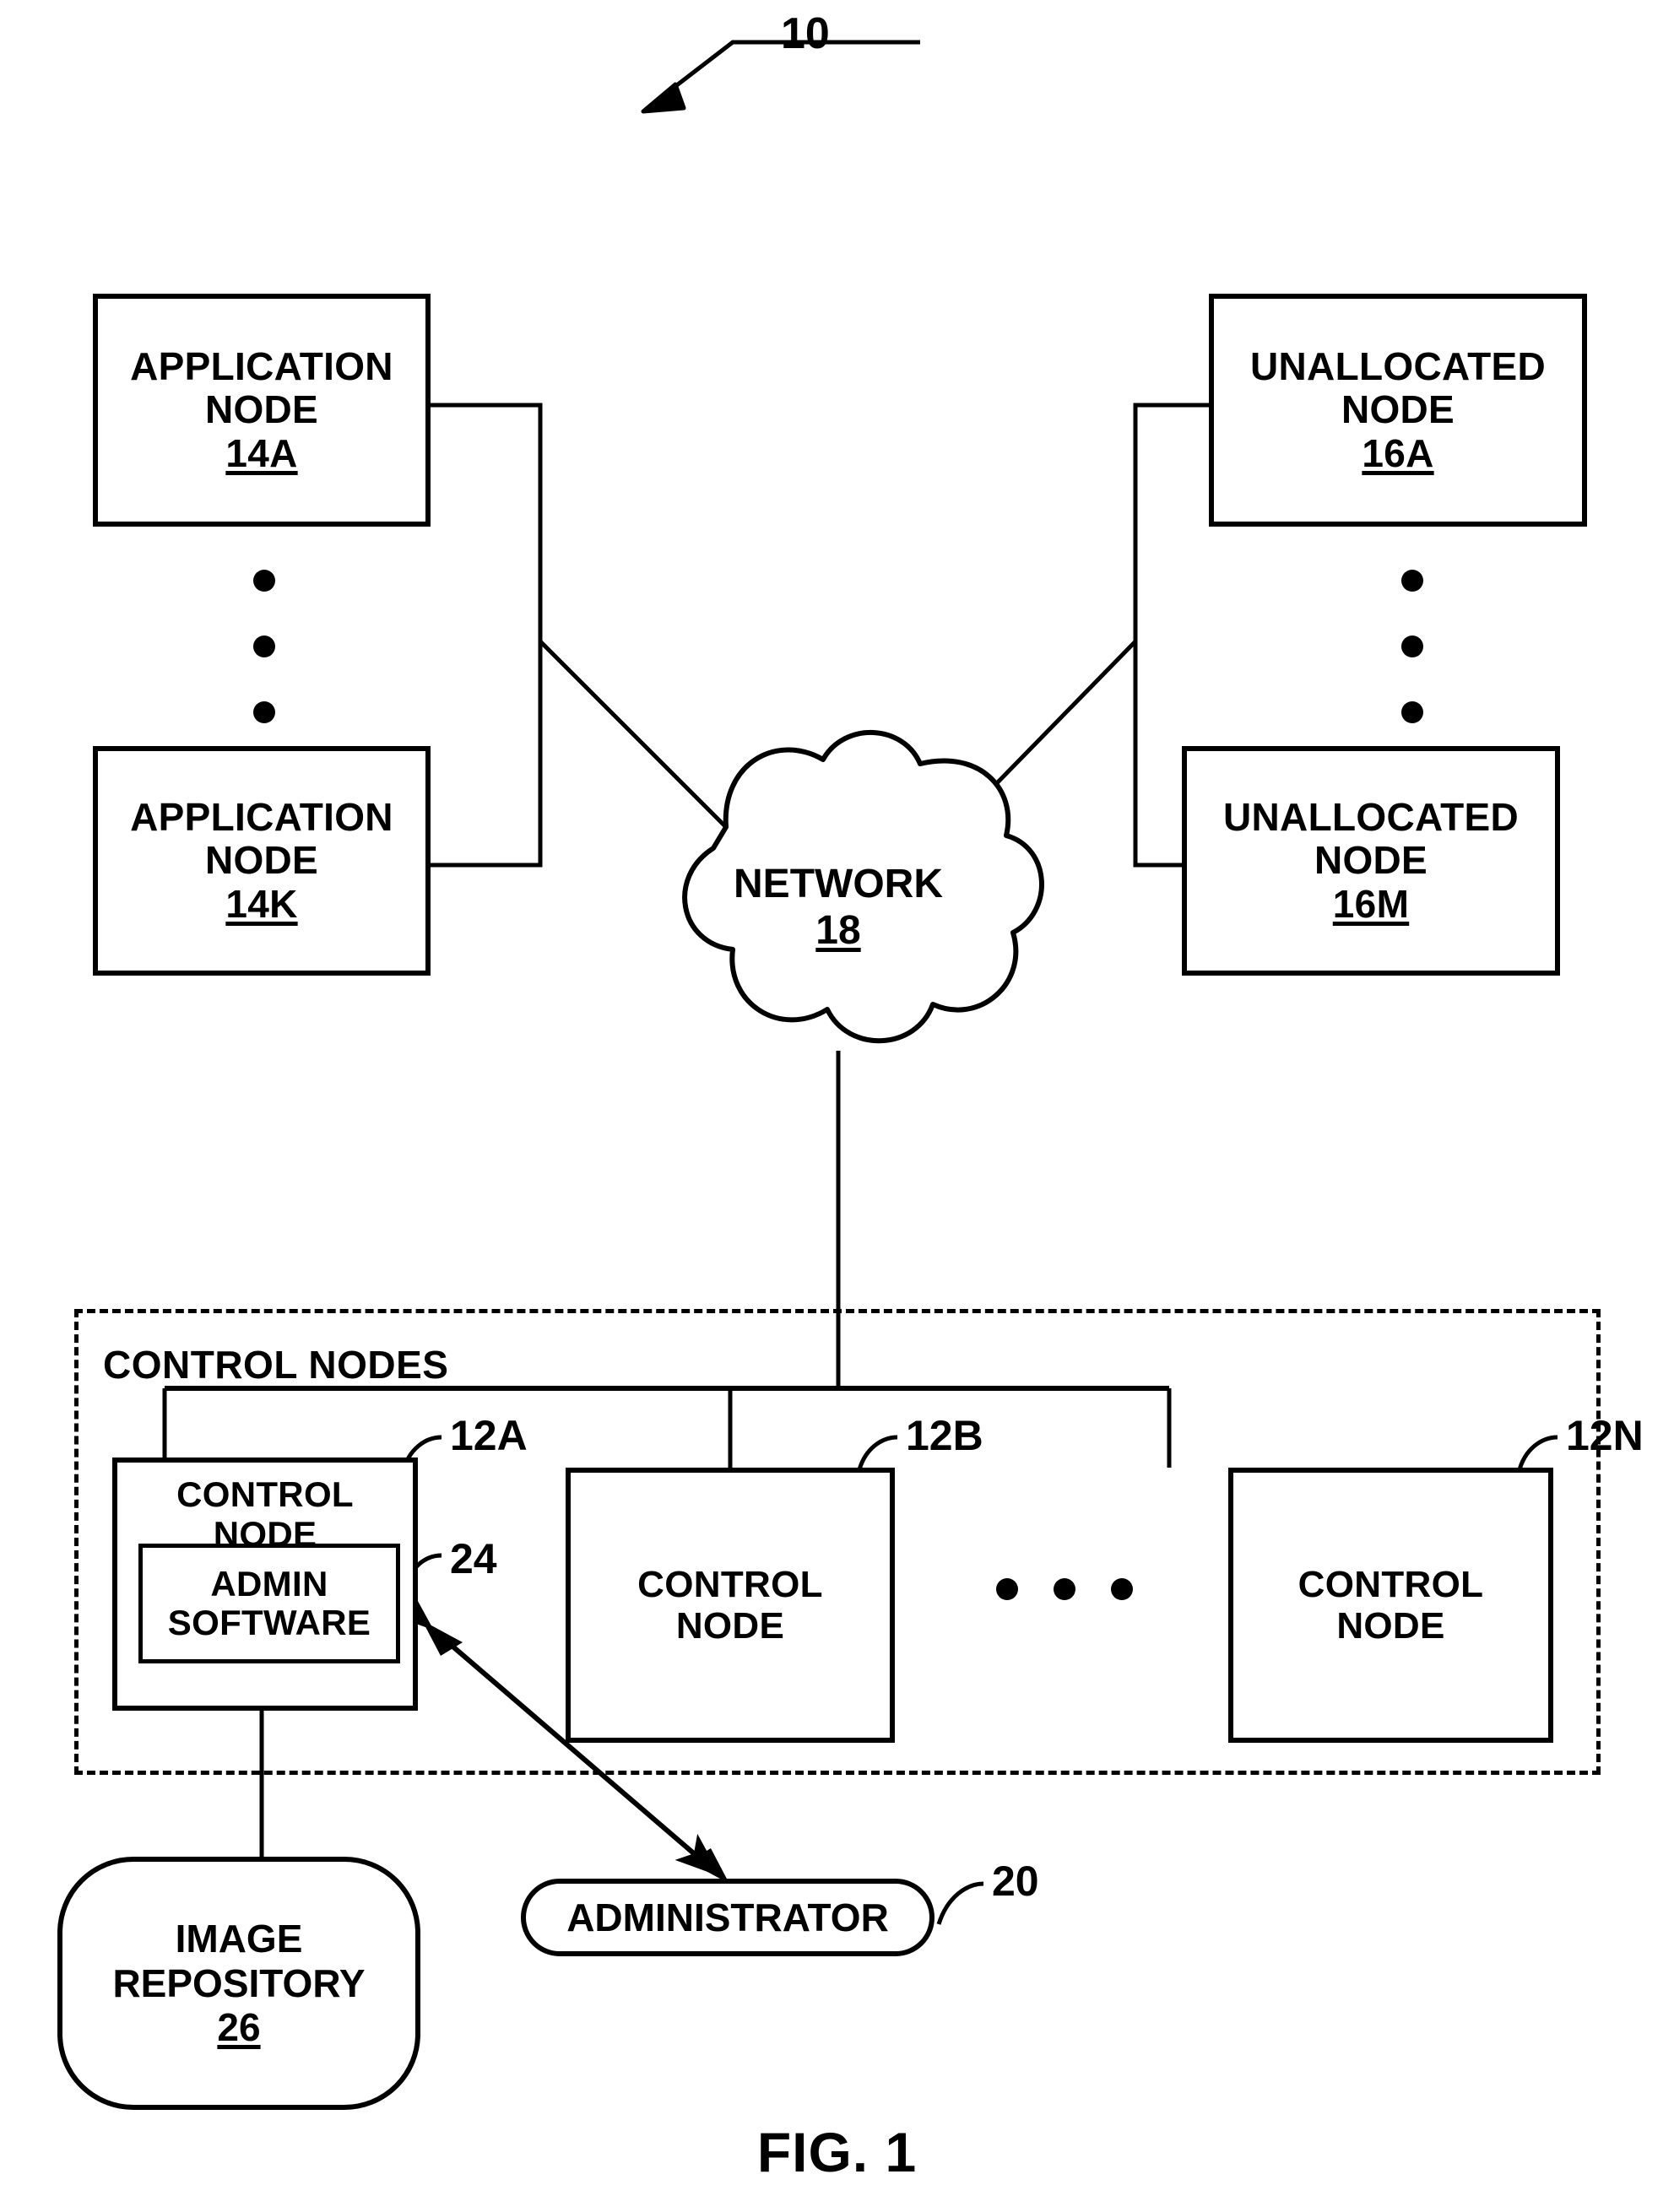 Image resolution: width=1674 pixels, height=2212 pixels. What do you see at coordinates (730, 1626) in the screenshot?
I see `control-node-12b-title-line2: NODE` at bounding box center [730, 1626].